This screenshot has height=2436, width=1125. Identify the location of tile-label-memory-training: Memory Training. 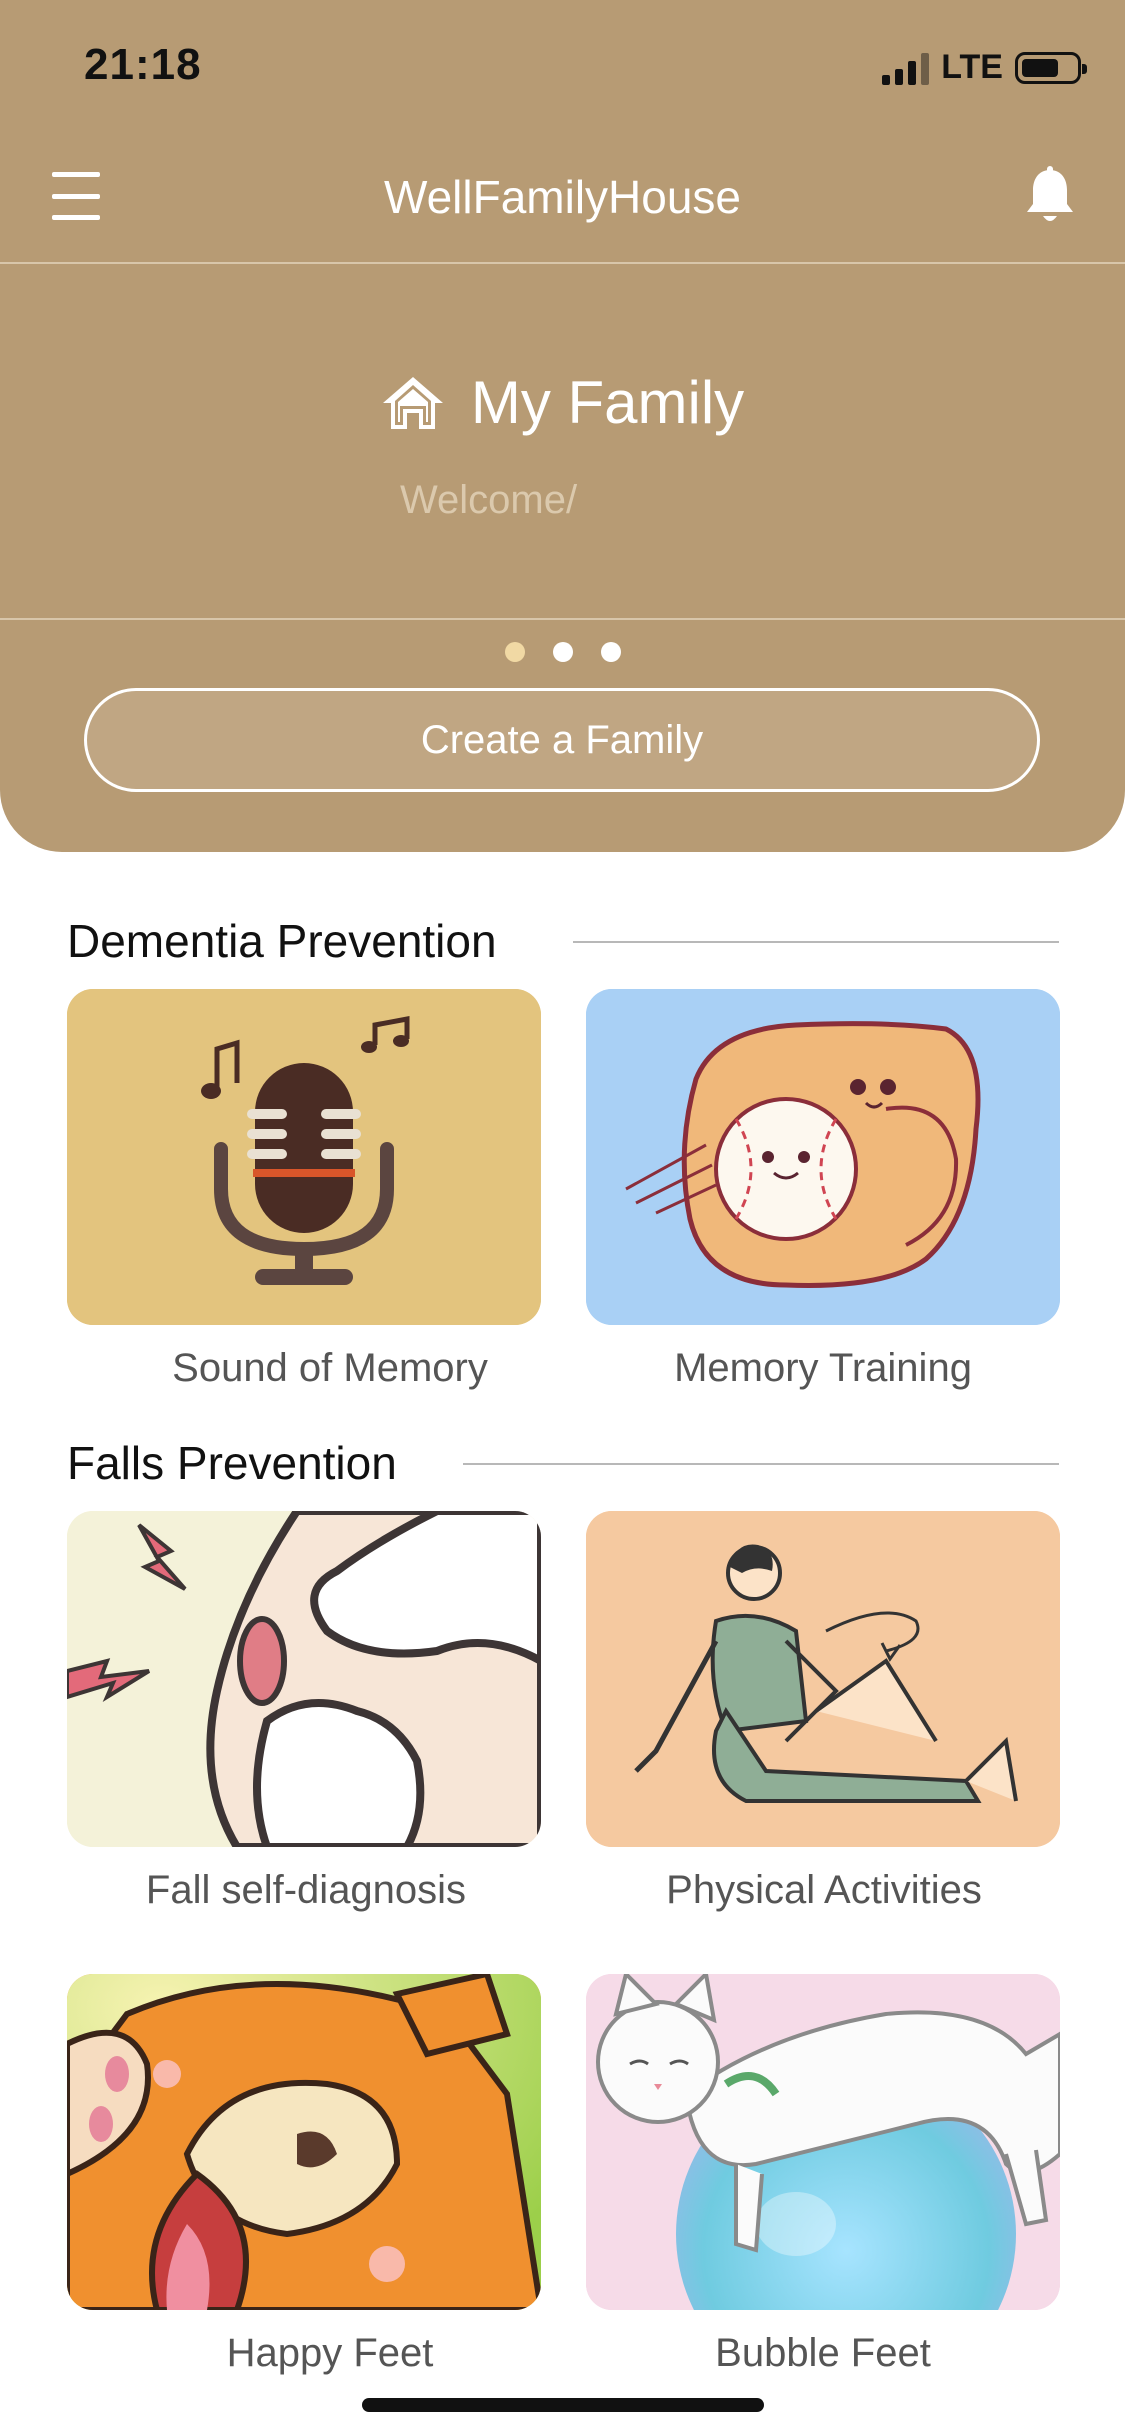
(823, 1368).